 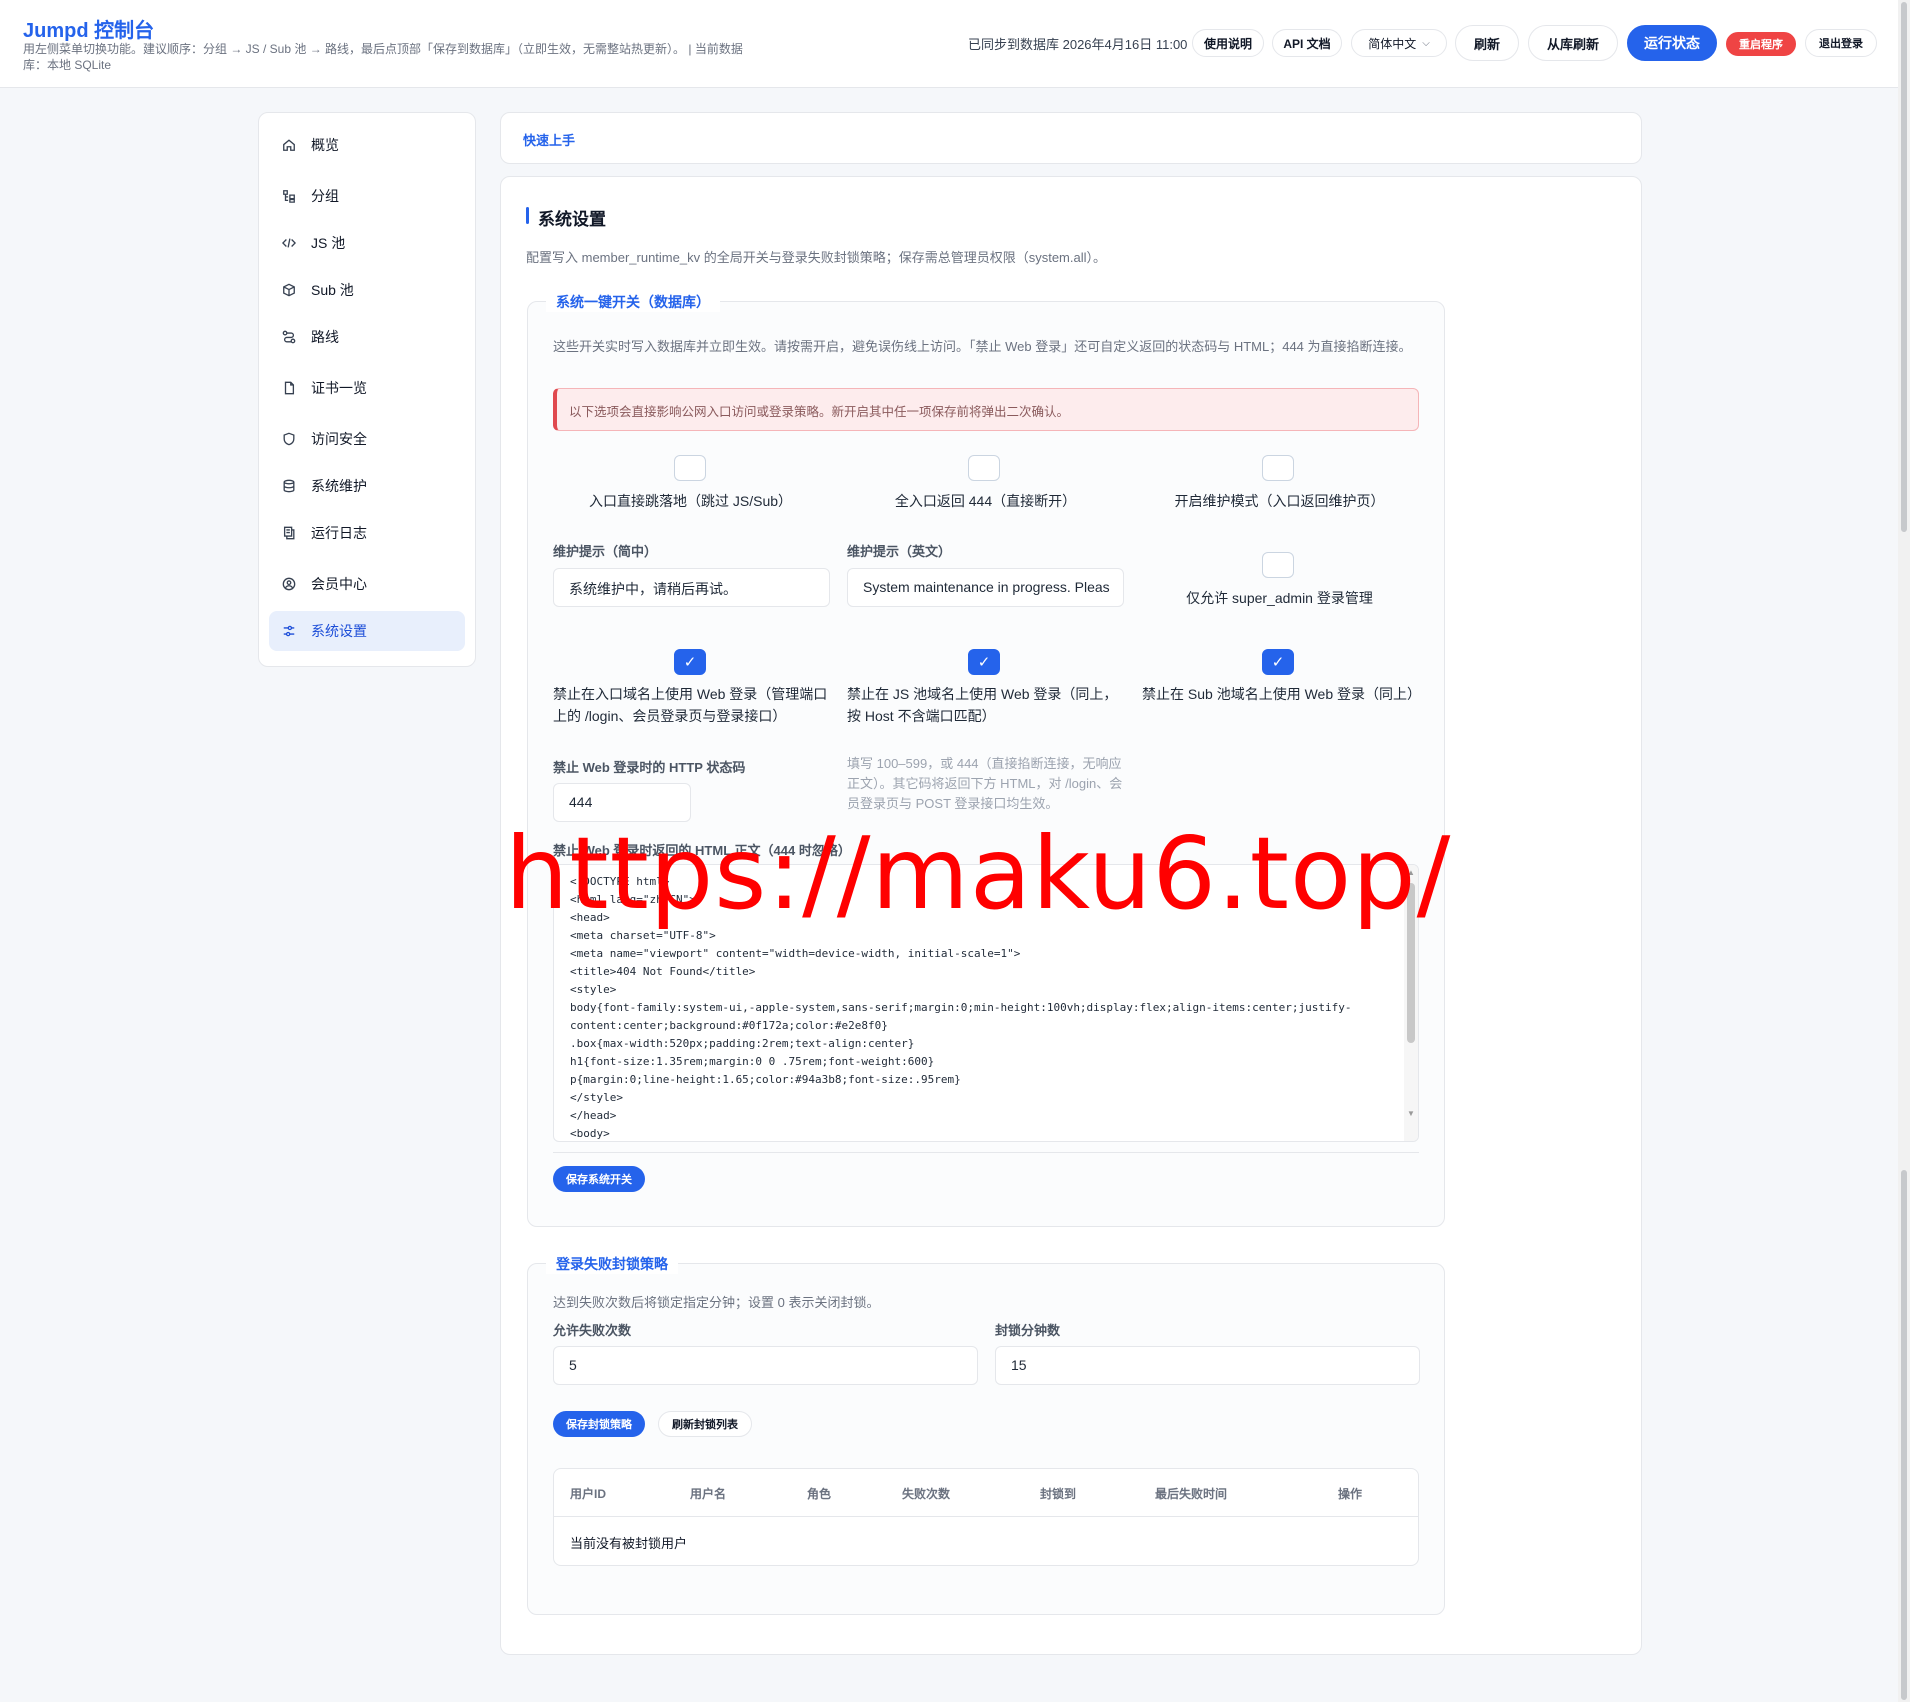 What do you see at coordinates (705, 1424) in the screenshot?
I see `refresh-lockout-list-button: 刷新封锁列表` at bounding box center [705, 1424].